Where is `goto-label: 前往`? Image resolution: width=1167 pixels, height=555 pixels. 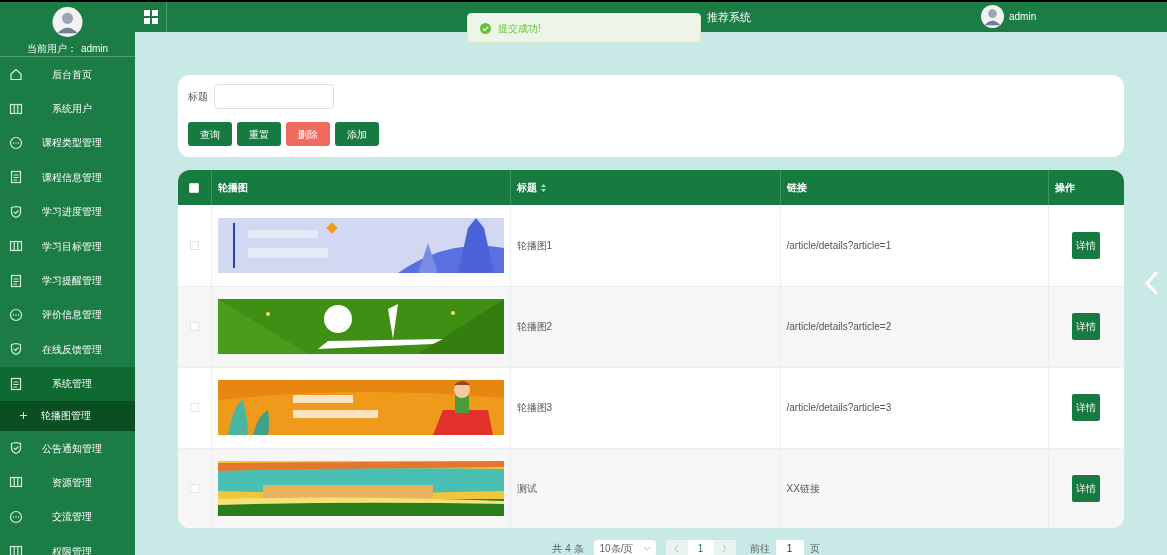
goto-label: 前往 is located at coordinates (759, 548).